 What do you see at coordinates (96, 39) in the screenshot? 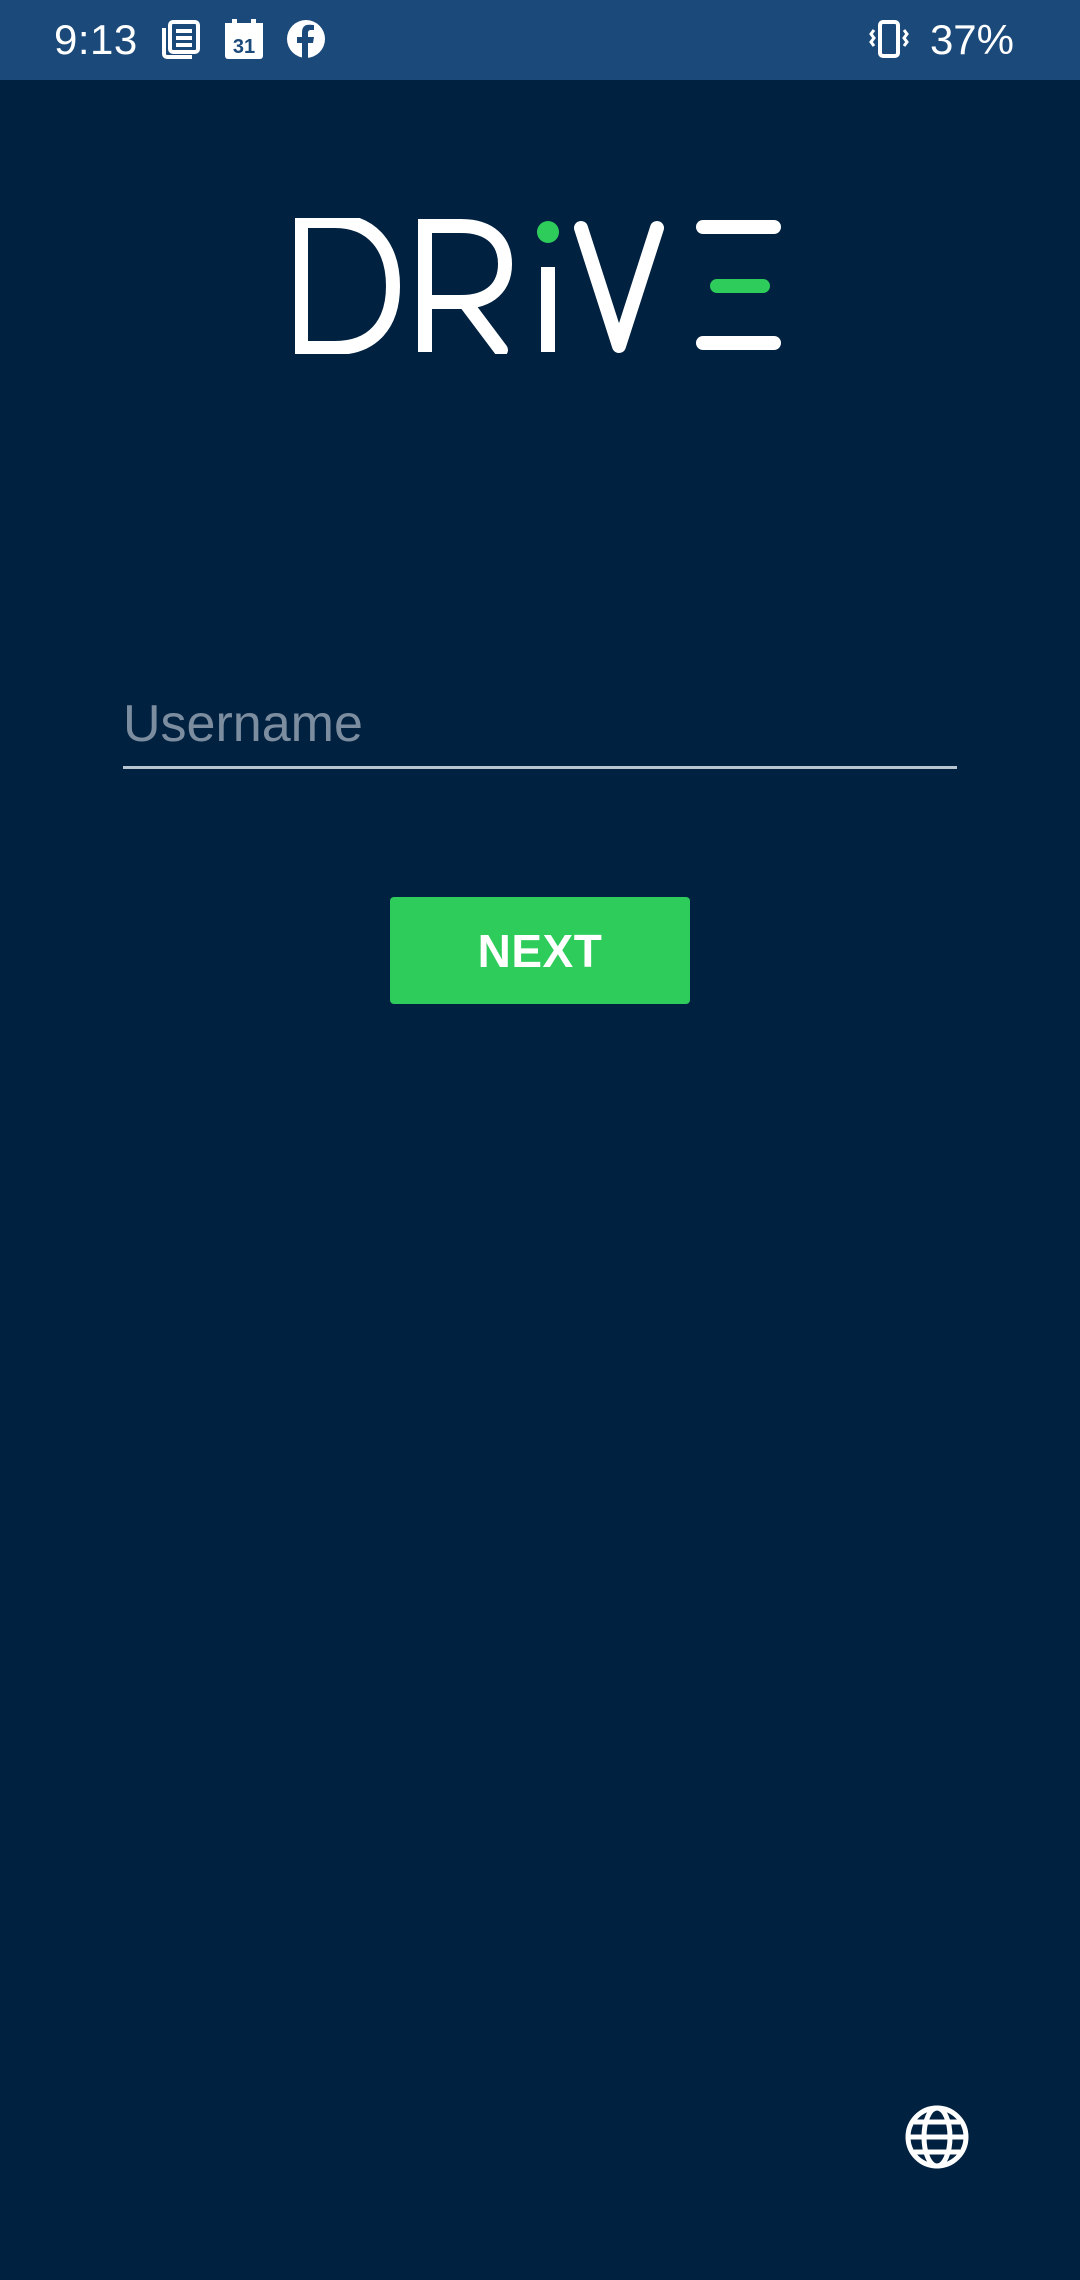
I see `status-time: 9:13` at bounding box center [96, 39].